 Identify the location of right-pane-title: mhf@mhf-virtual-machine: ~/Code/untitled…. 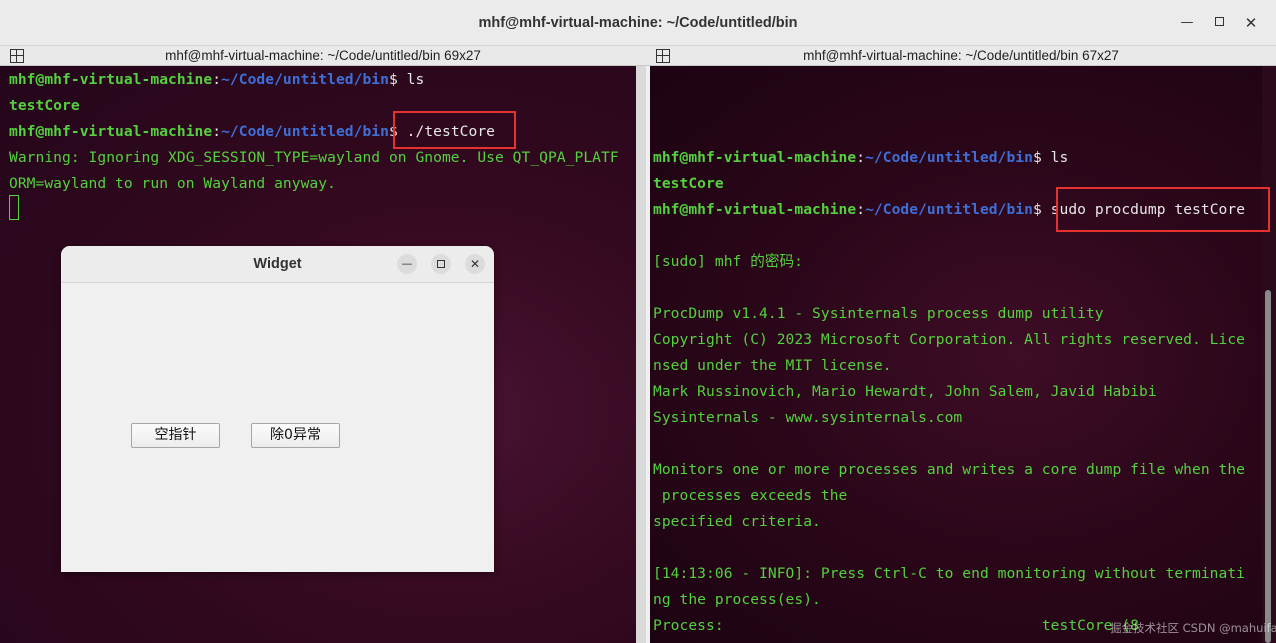
(961, 55).